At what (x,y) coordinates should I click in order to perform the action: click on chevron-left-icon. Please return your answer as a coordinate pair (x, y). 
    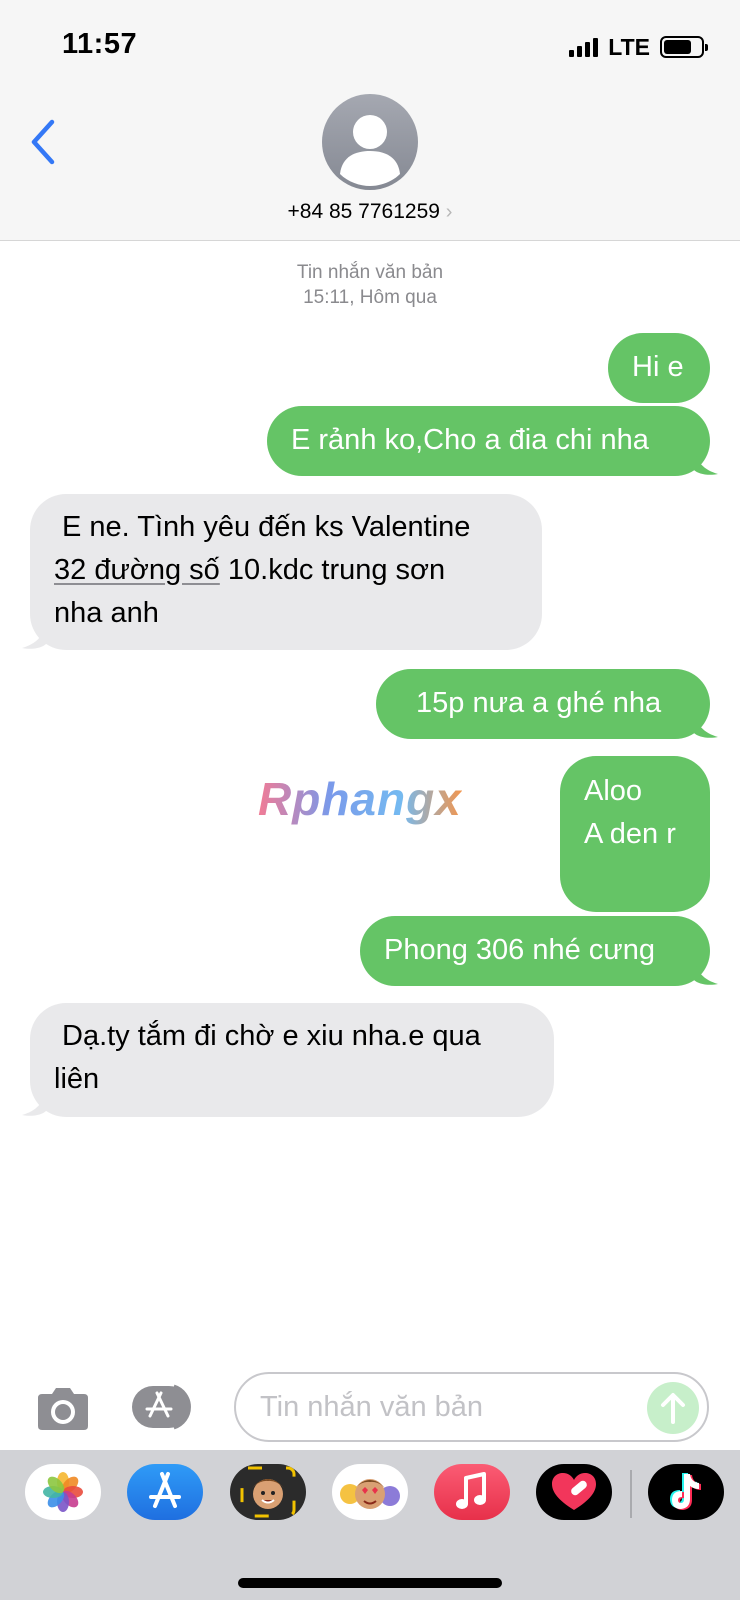
    Looking at the image, I should click on (46, 144).